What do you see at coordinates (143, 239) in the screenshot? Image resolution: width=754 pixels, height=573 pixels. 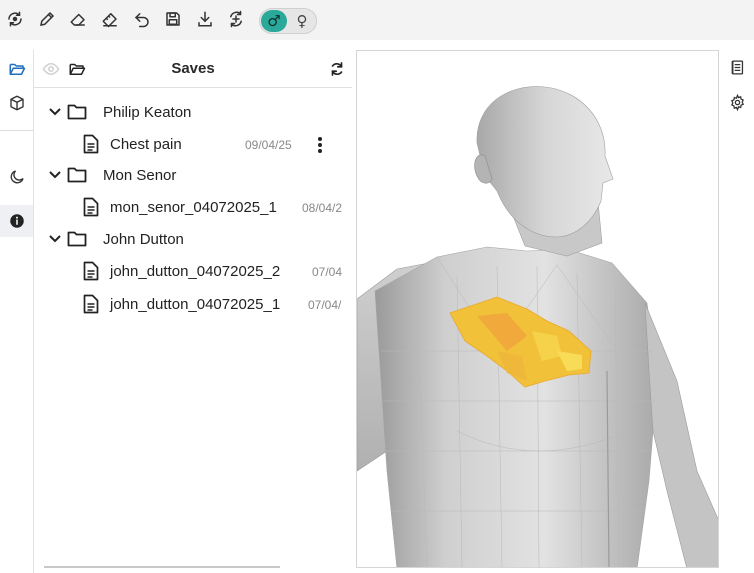 I see `folder-name: John Dutton` at bounding box center [143, 239].